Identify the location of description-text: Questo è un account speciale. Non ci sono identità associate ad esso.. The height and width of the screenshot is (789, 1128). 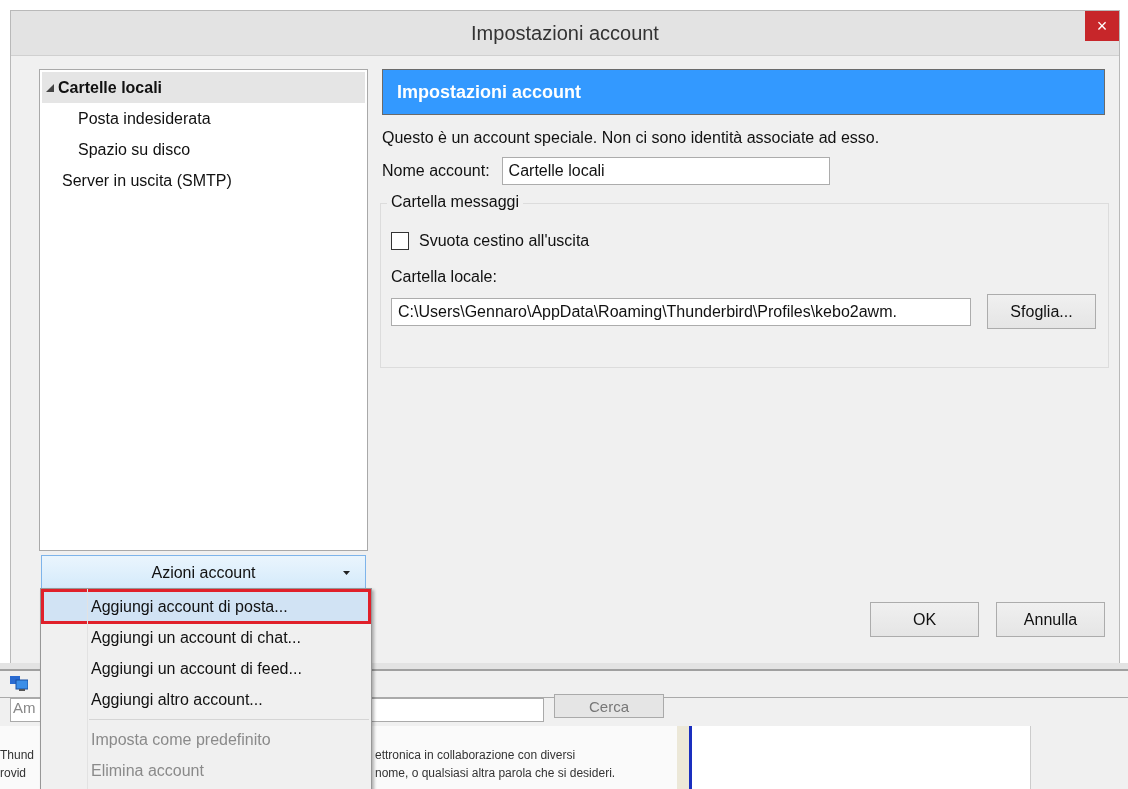
(631, 138).